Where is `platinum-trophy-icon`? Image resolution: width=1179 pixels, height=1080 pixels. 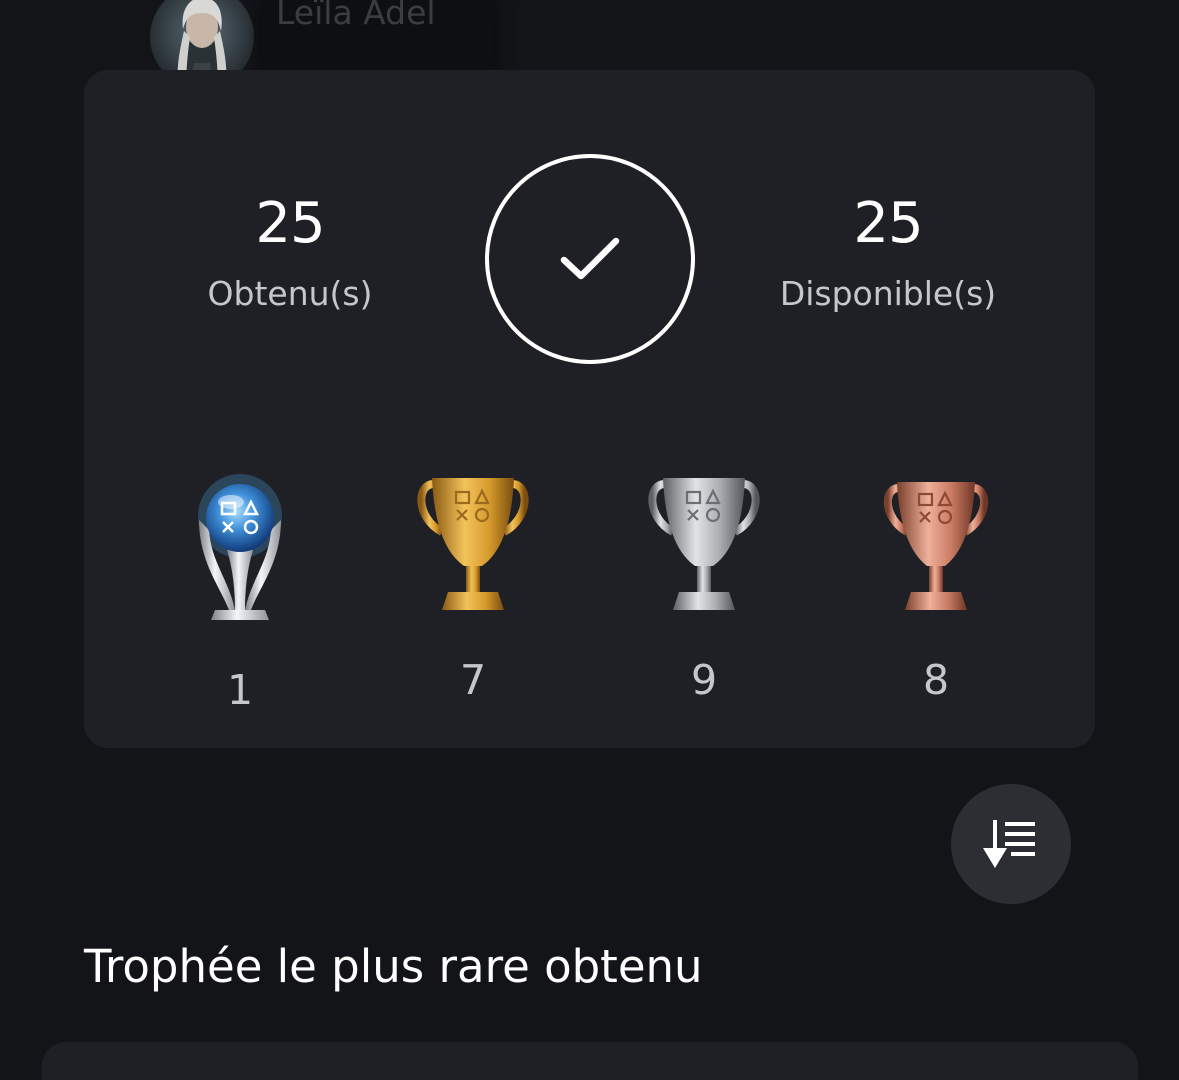
platinum-trophy-icon is located at coordinates (240, 547).